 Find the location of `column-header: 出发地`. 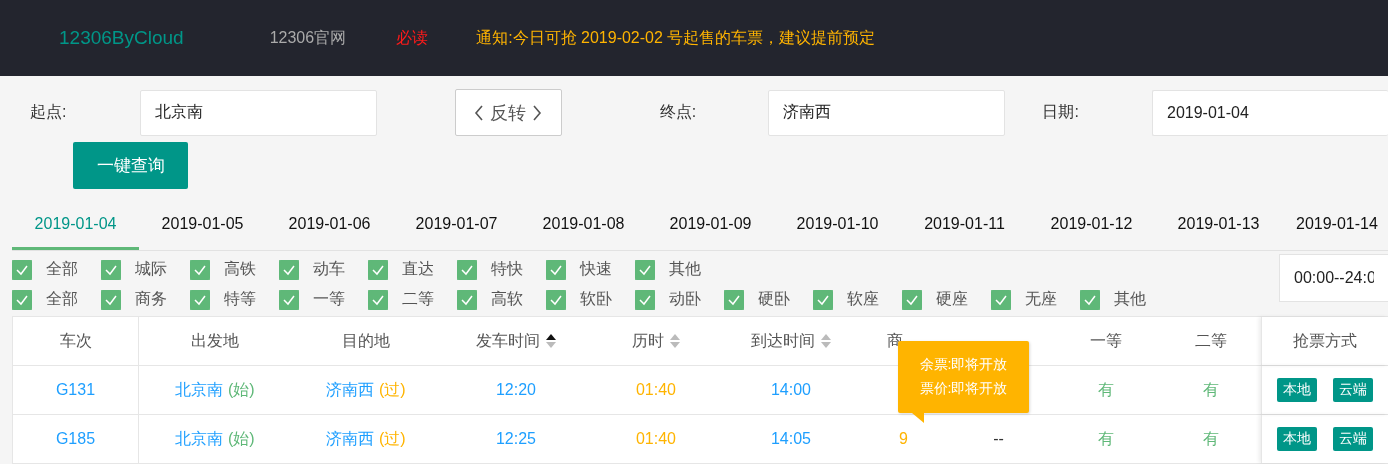

column-header: 出发地 is located at coordinates (215, 340).